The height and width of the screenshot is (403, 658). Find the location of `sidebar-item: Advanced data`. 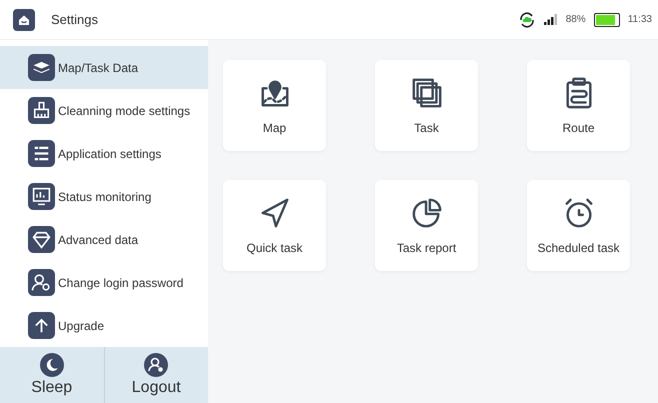

sidebar-item: Advanced data is located at coordinates (104, 239).